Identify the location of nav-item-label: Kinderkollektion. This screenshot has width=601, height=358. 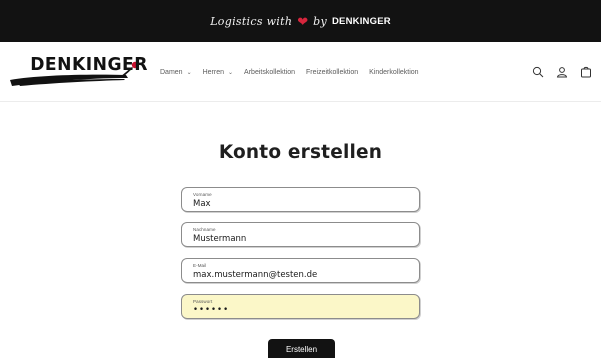
(394, 72).